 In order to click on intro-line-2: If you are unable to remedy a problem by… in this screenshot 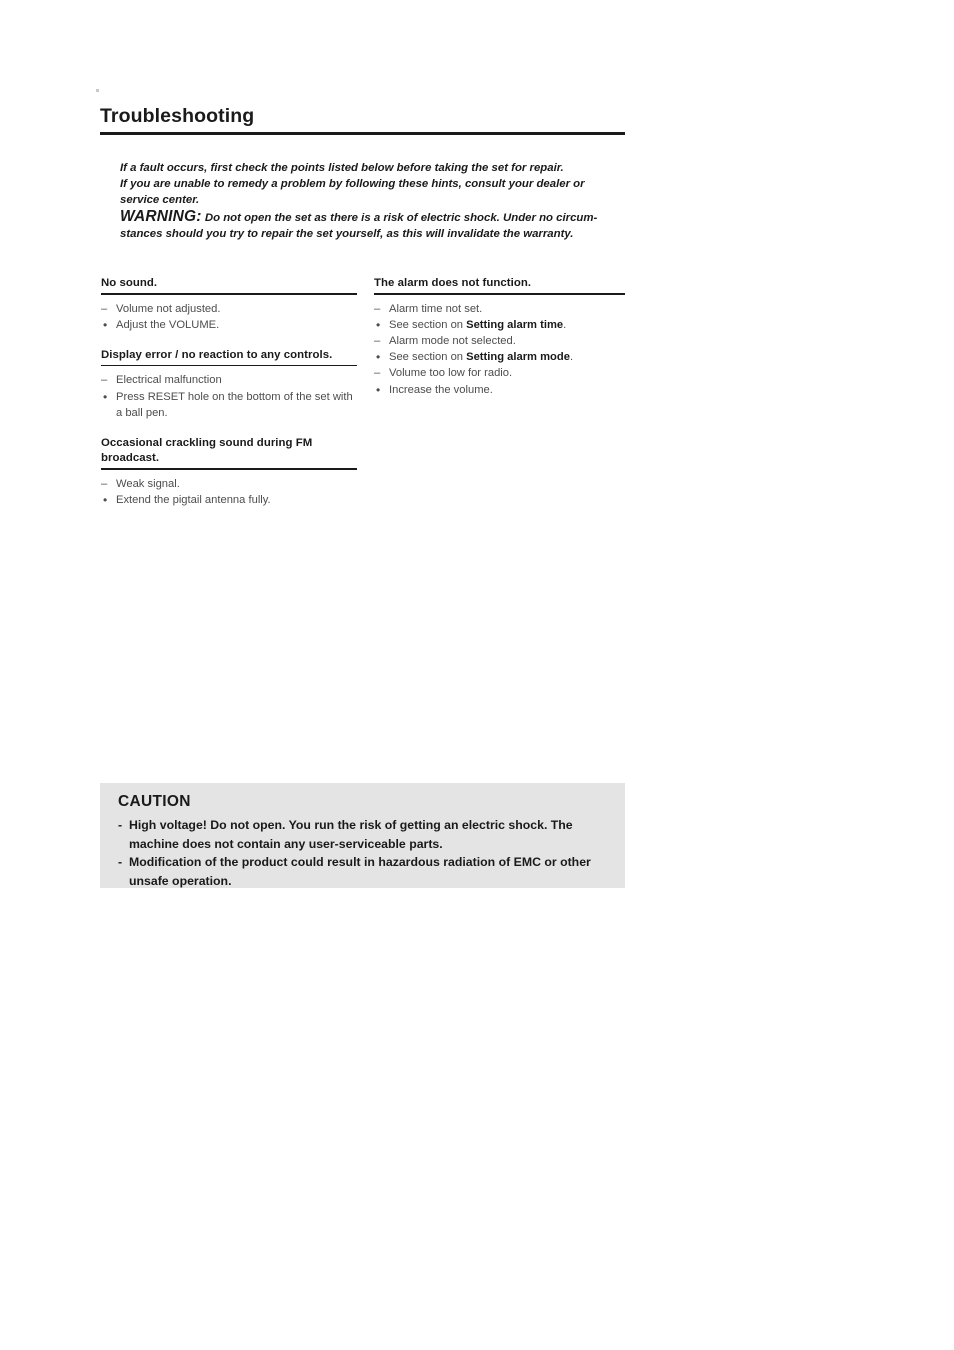, I will do `click(352, 184)`.